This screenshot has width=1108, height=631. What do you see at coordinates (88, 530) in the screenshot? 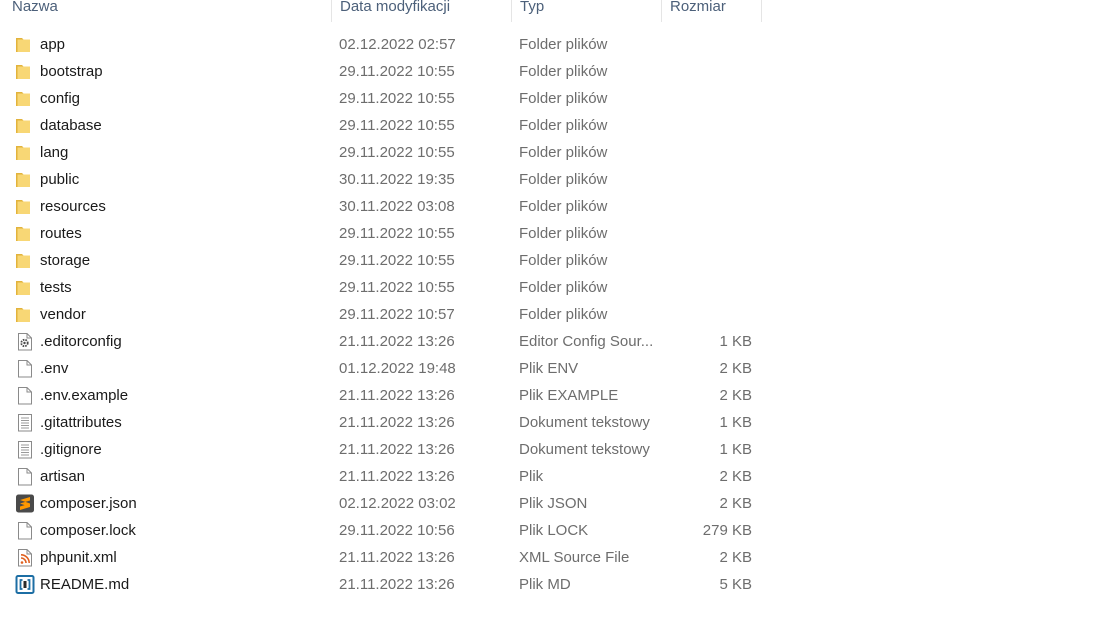
I see `file-name: composer.lock` at bounding box center [88, 530].